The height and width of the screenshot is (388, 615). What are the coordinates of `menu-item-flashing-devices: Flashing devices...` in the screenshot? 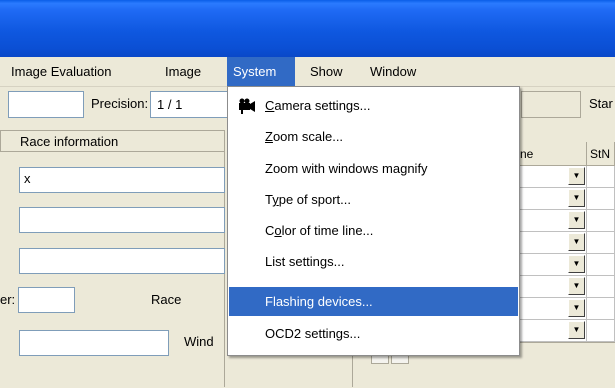 It's located at (373, 301).